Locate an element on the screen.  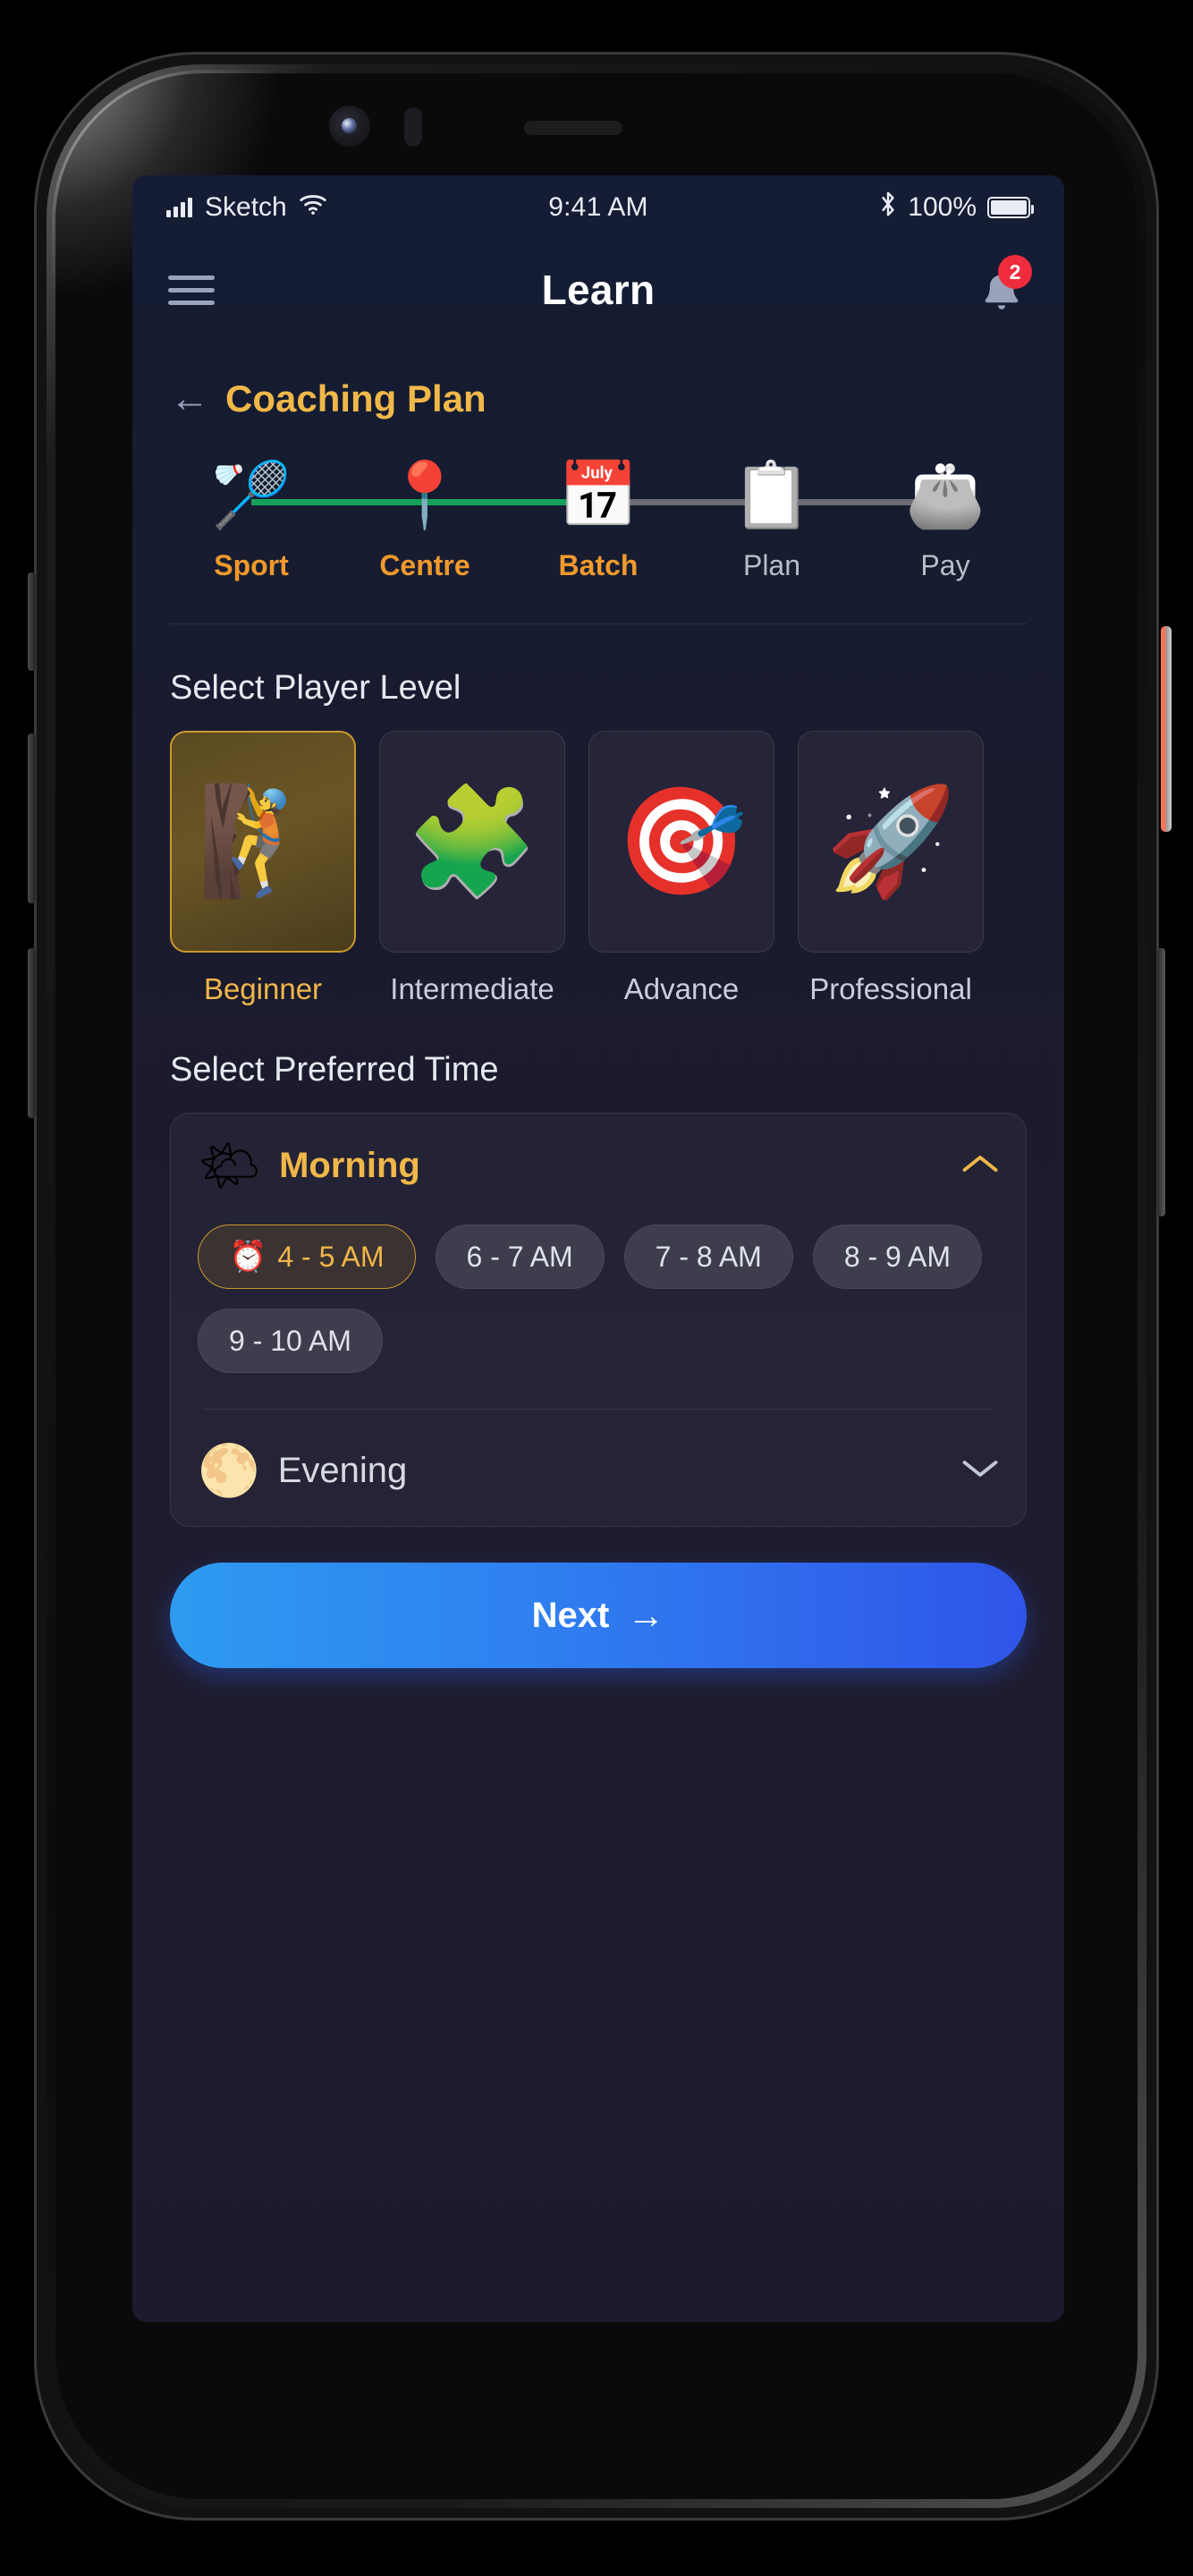
level-label-intermediate: Intermediate is located at coordinates (472, 988).